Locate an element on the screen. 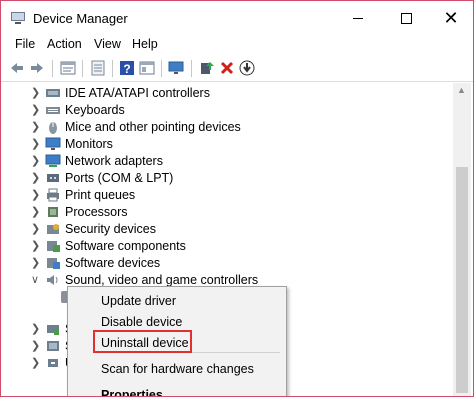  tree-row: ❯ Monitors is located at coordinates (227, 144).